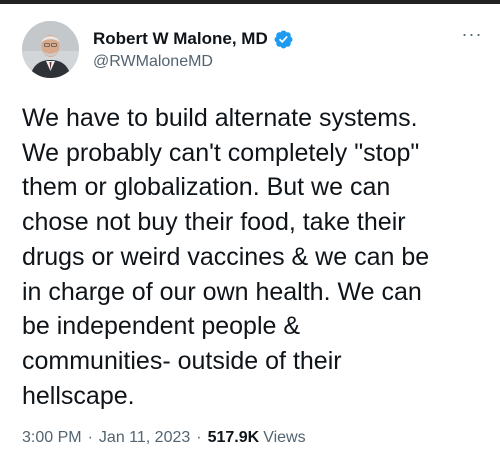  What do you see at coordinates (180, 39) in the screenshot?
I see `author-display-name: Robert W Malone, MD` at bounding box center [180, 39].